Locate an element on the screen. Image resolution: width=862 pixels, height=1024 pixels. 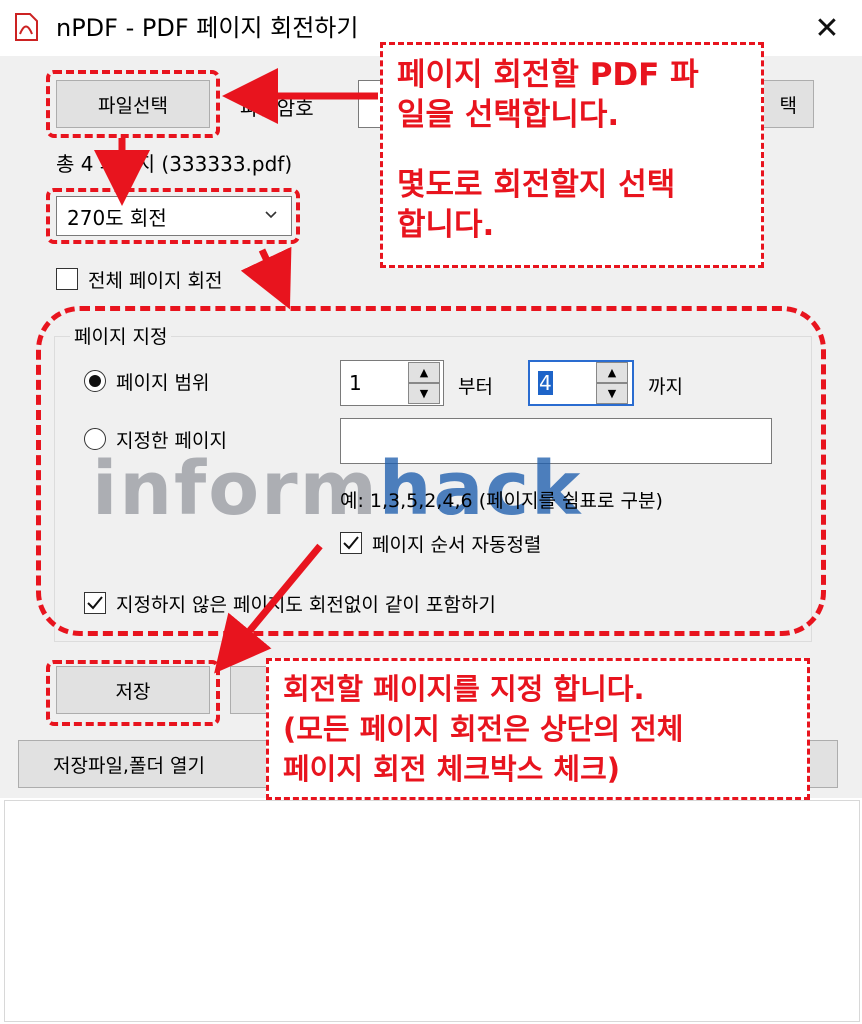
window-title: nPDF - PDF 페이지 회전하기 is located at coordinates (207, 28).